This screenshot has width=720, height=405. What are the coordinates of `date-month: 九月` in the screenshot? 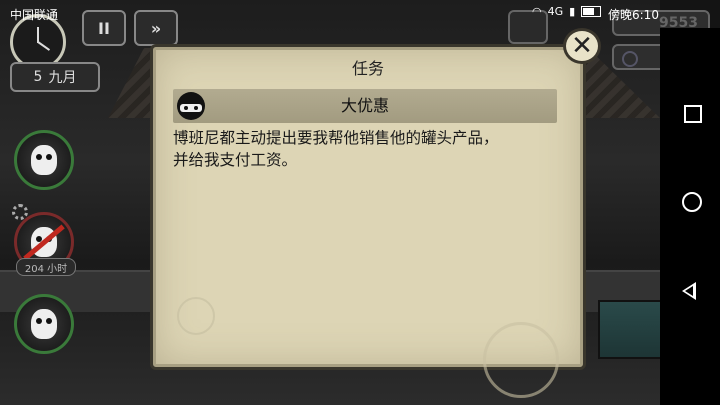 It's located at (62, 78).